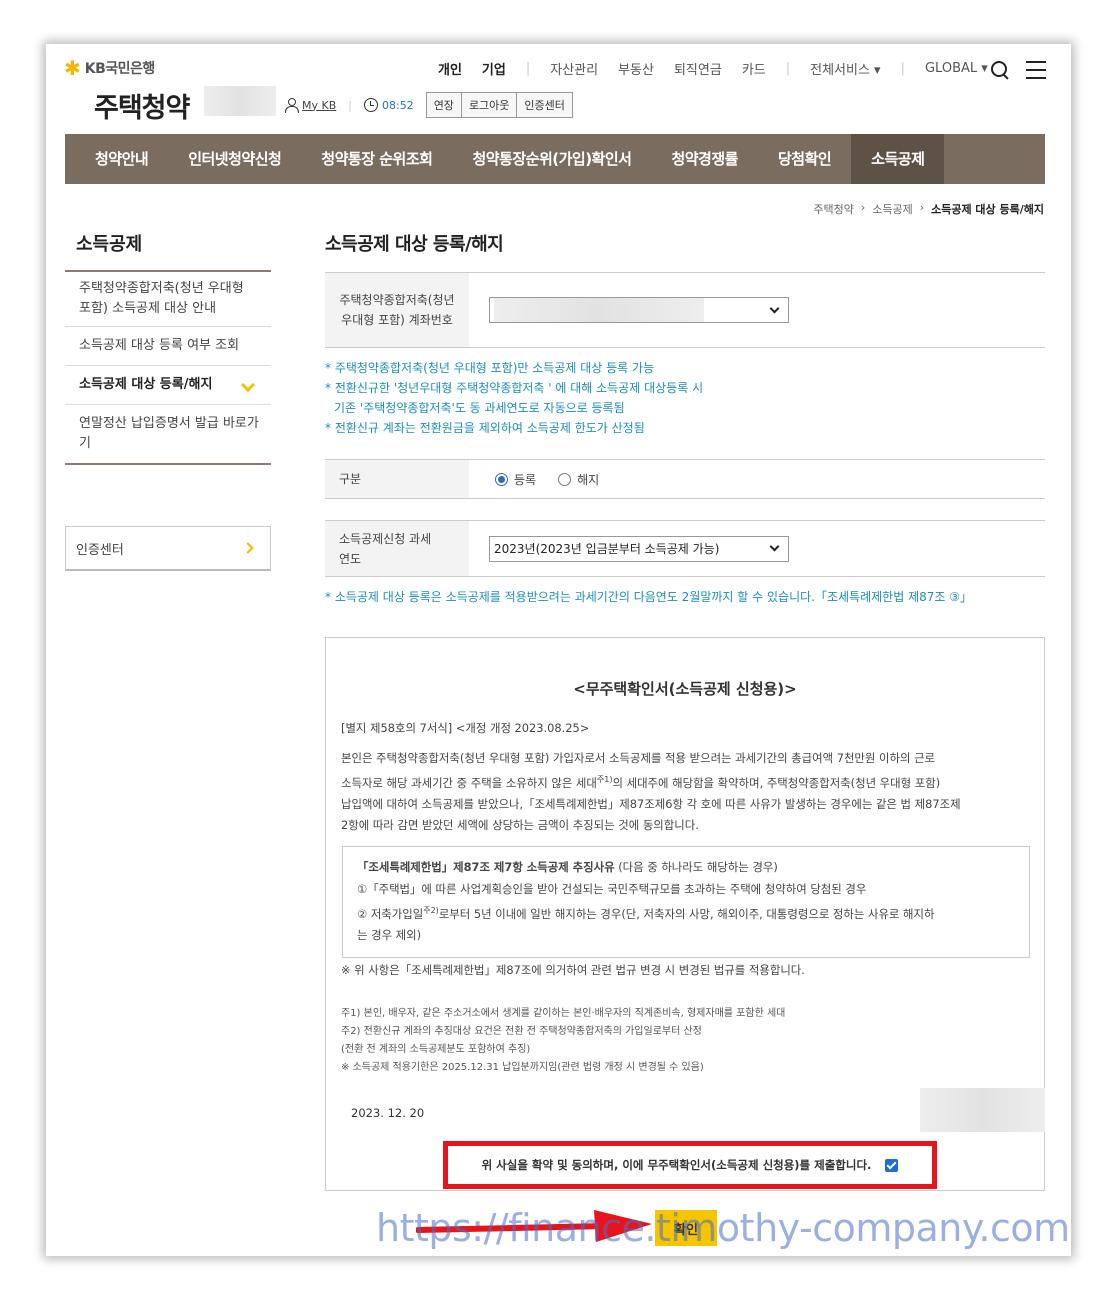 This screenshot has height=1304, width=1117. What do you see at coordinates (120, 69) in the screenshot?
I see `logo-text: KB국민은행` at bounding box center [120, 69].